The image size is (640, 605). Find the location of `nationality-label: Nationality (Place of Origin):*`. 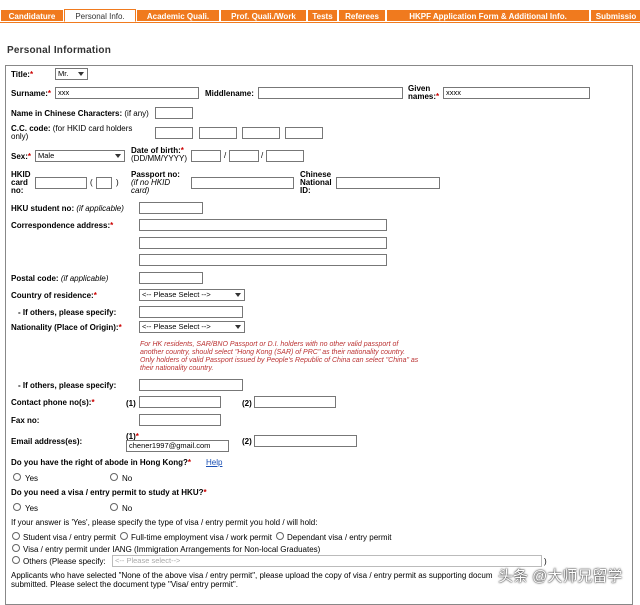

nationality-label: Nationality (Place of Origin):* is located at coordinates (66, 327).